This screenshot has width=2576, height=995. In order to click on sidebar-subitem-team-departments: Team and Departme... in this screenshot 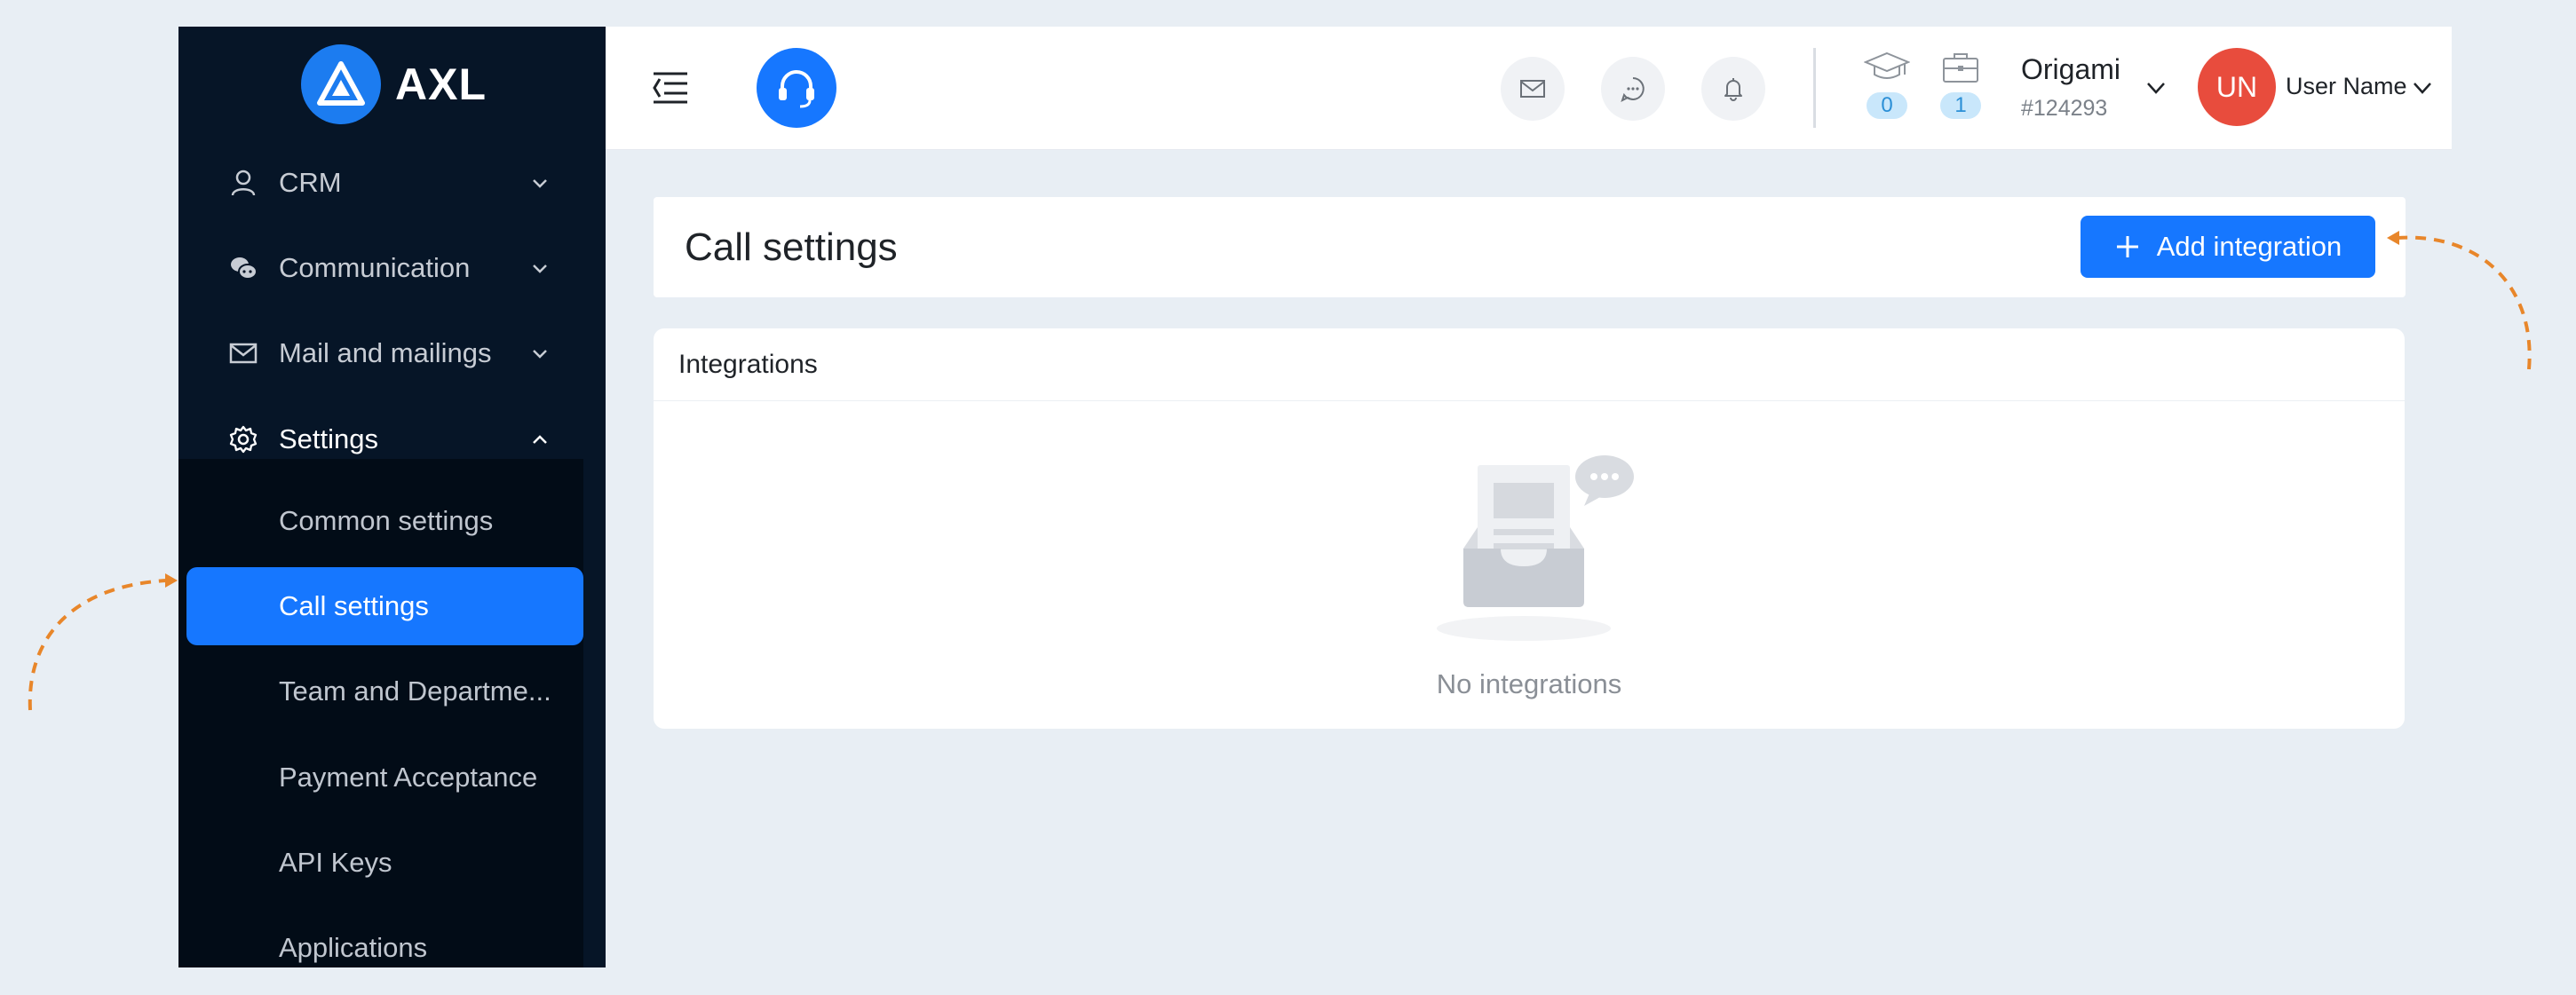, I will do `click(381, 691)`.